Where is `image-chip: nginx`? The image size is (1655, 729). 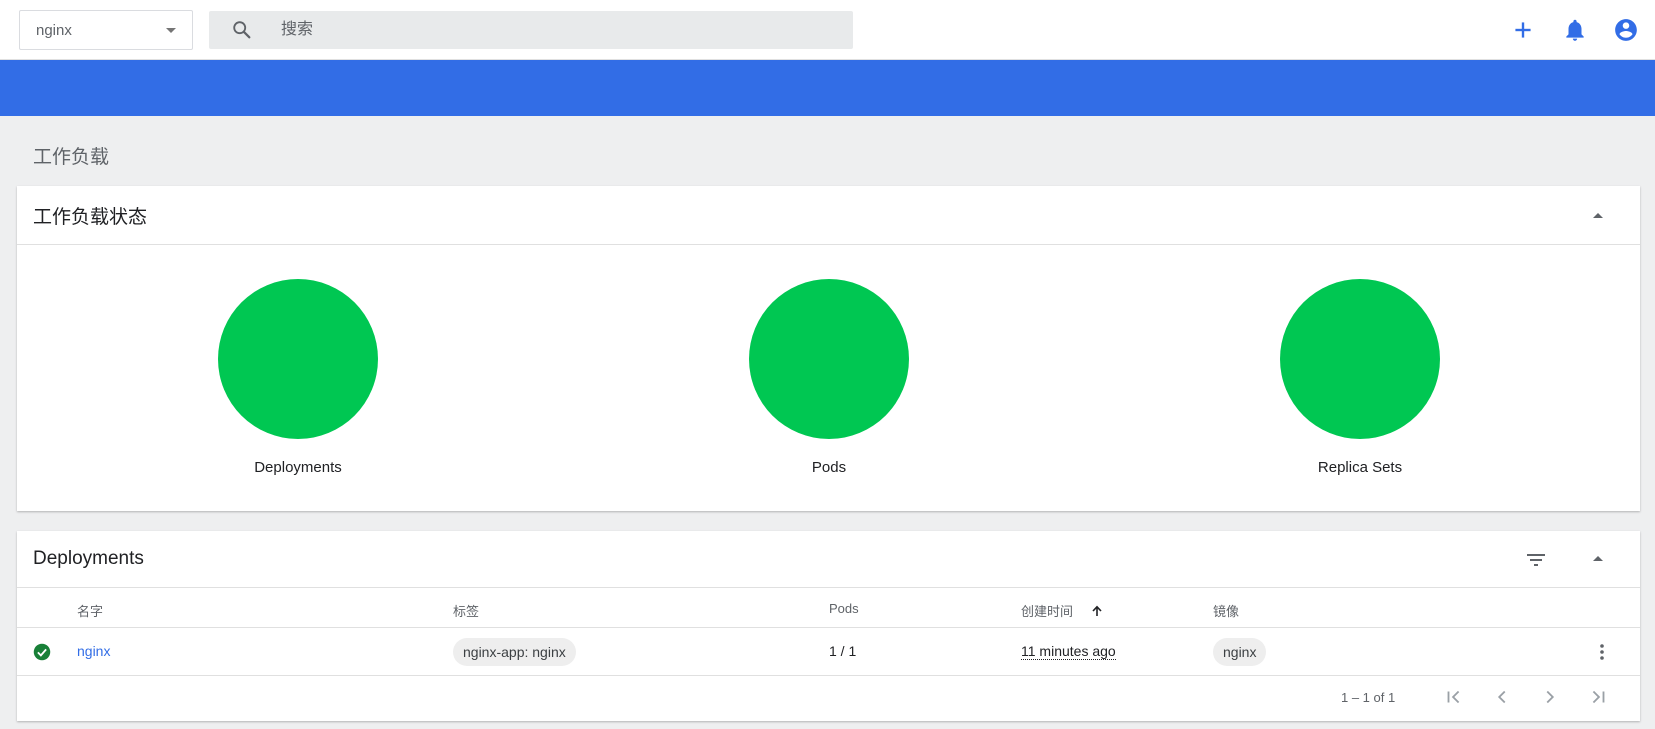
image-chip: nginx is located at coordinates (1240, 652).